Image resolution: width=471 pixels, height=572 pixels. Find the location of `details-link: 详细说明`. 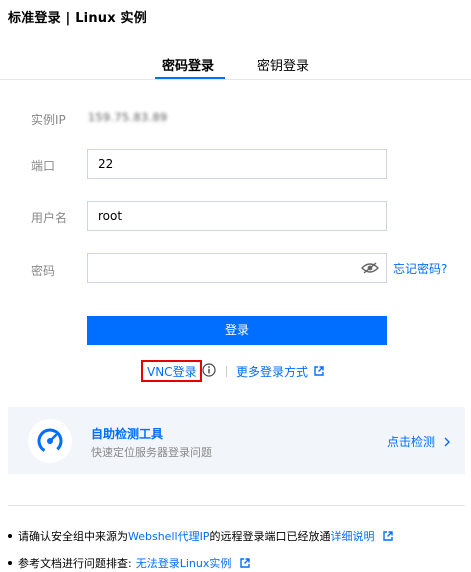

details-link: 详细说明 is located at coordinates (352, 536).